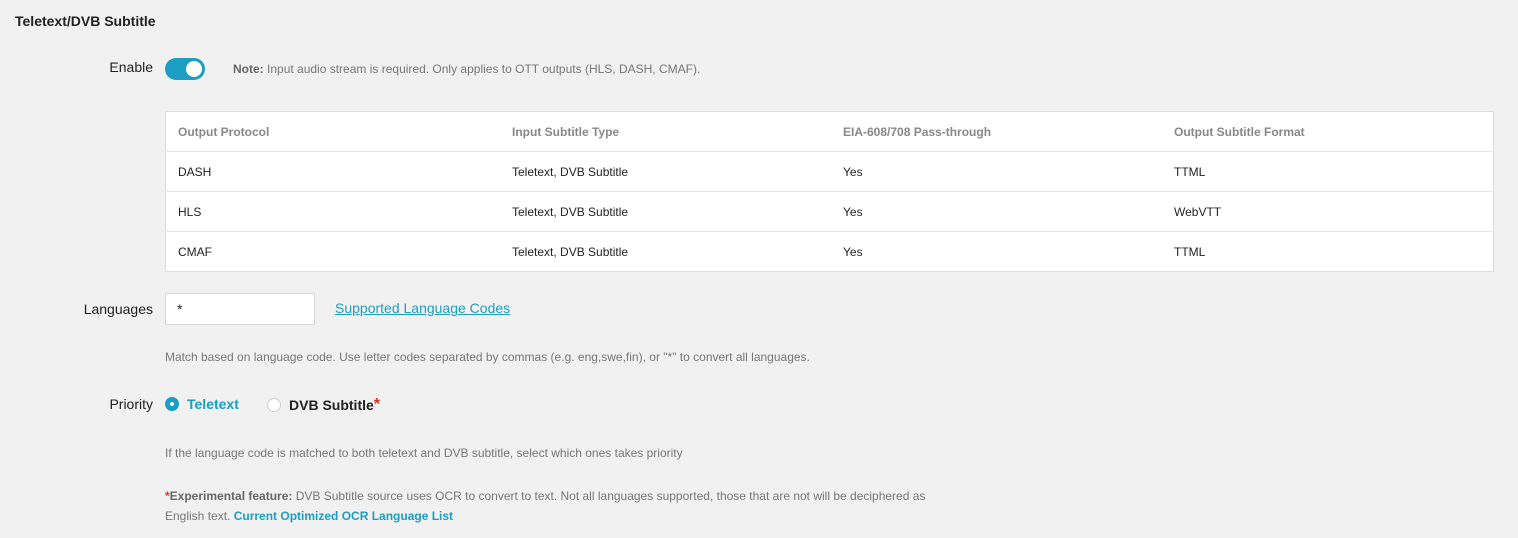  Describe the element at coordinates (996, 131) in the screenshot. I see `table-header: EIA-608/708 Pass-through` at that location.